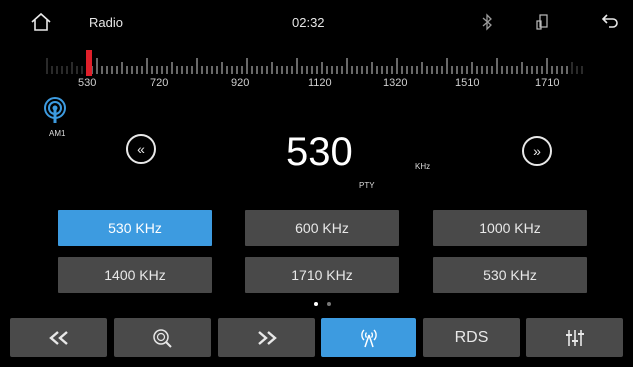 The height and width of the screenshot is (367, 633). Describe the element at coordinates (610, 21) in the screenshot. I see `back-icon` at that location.